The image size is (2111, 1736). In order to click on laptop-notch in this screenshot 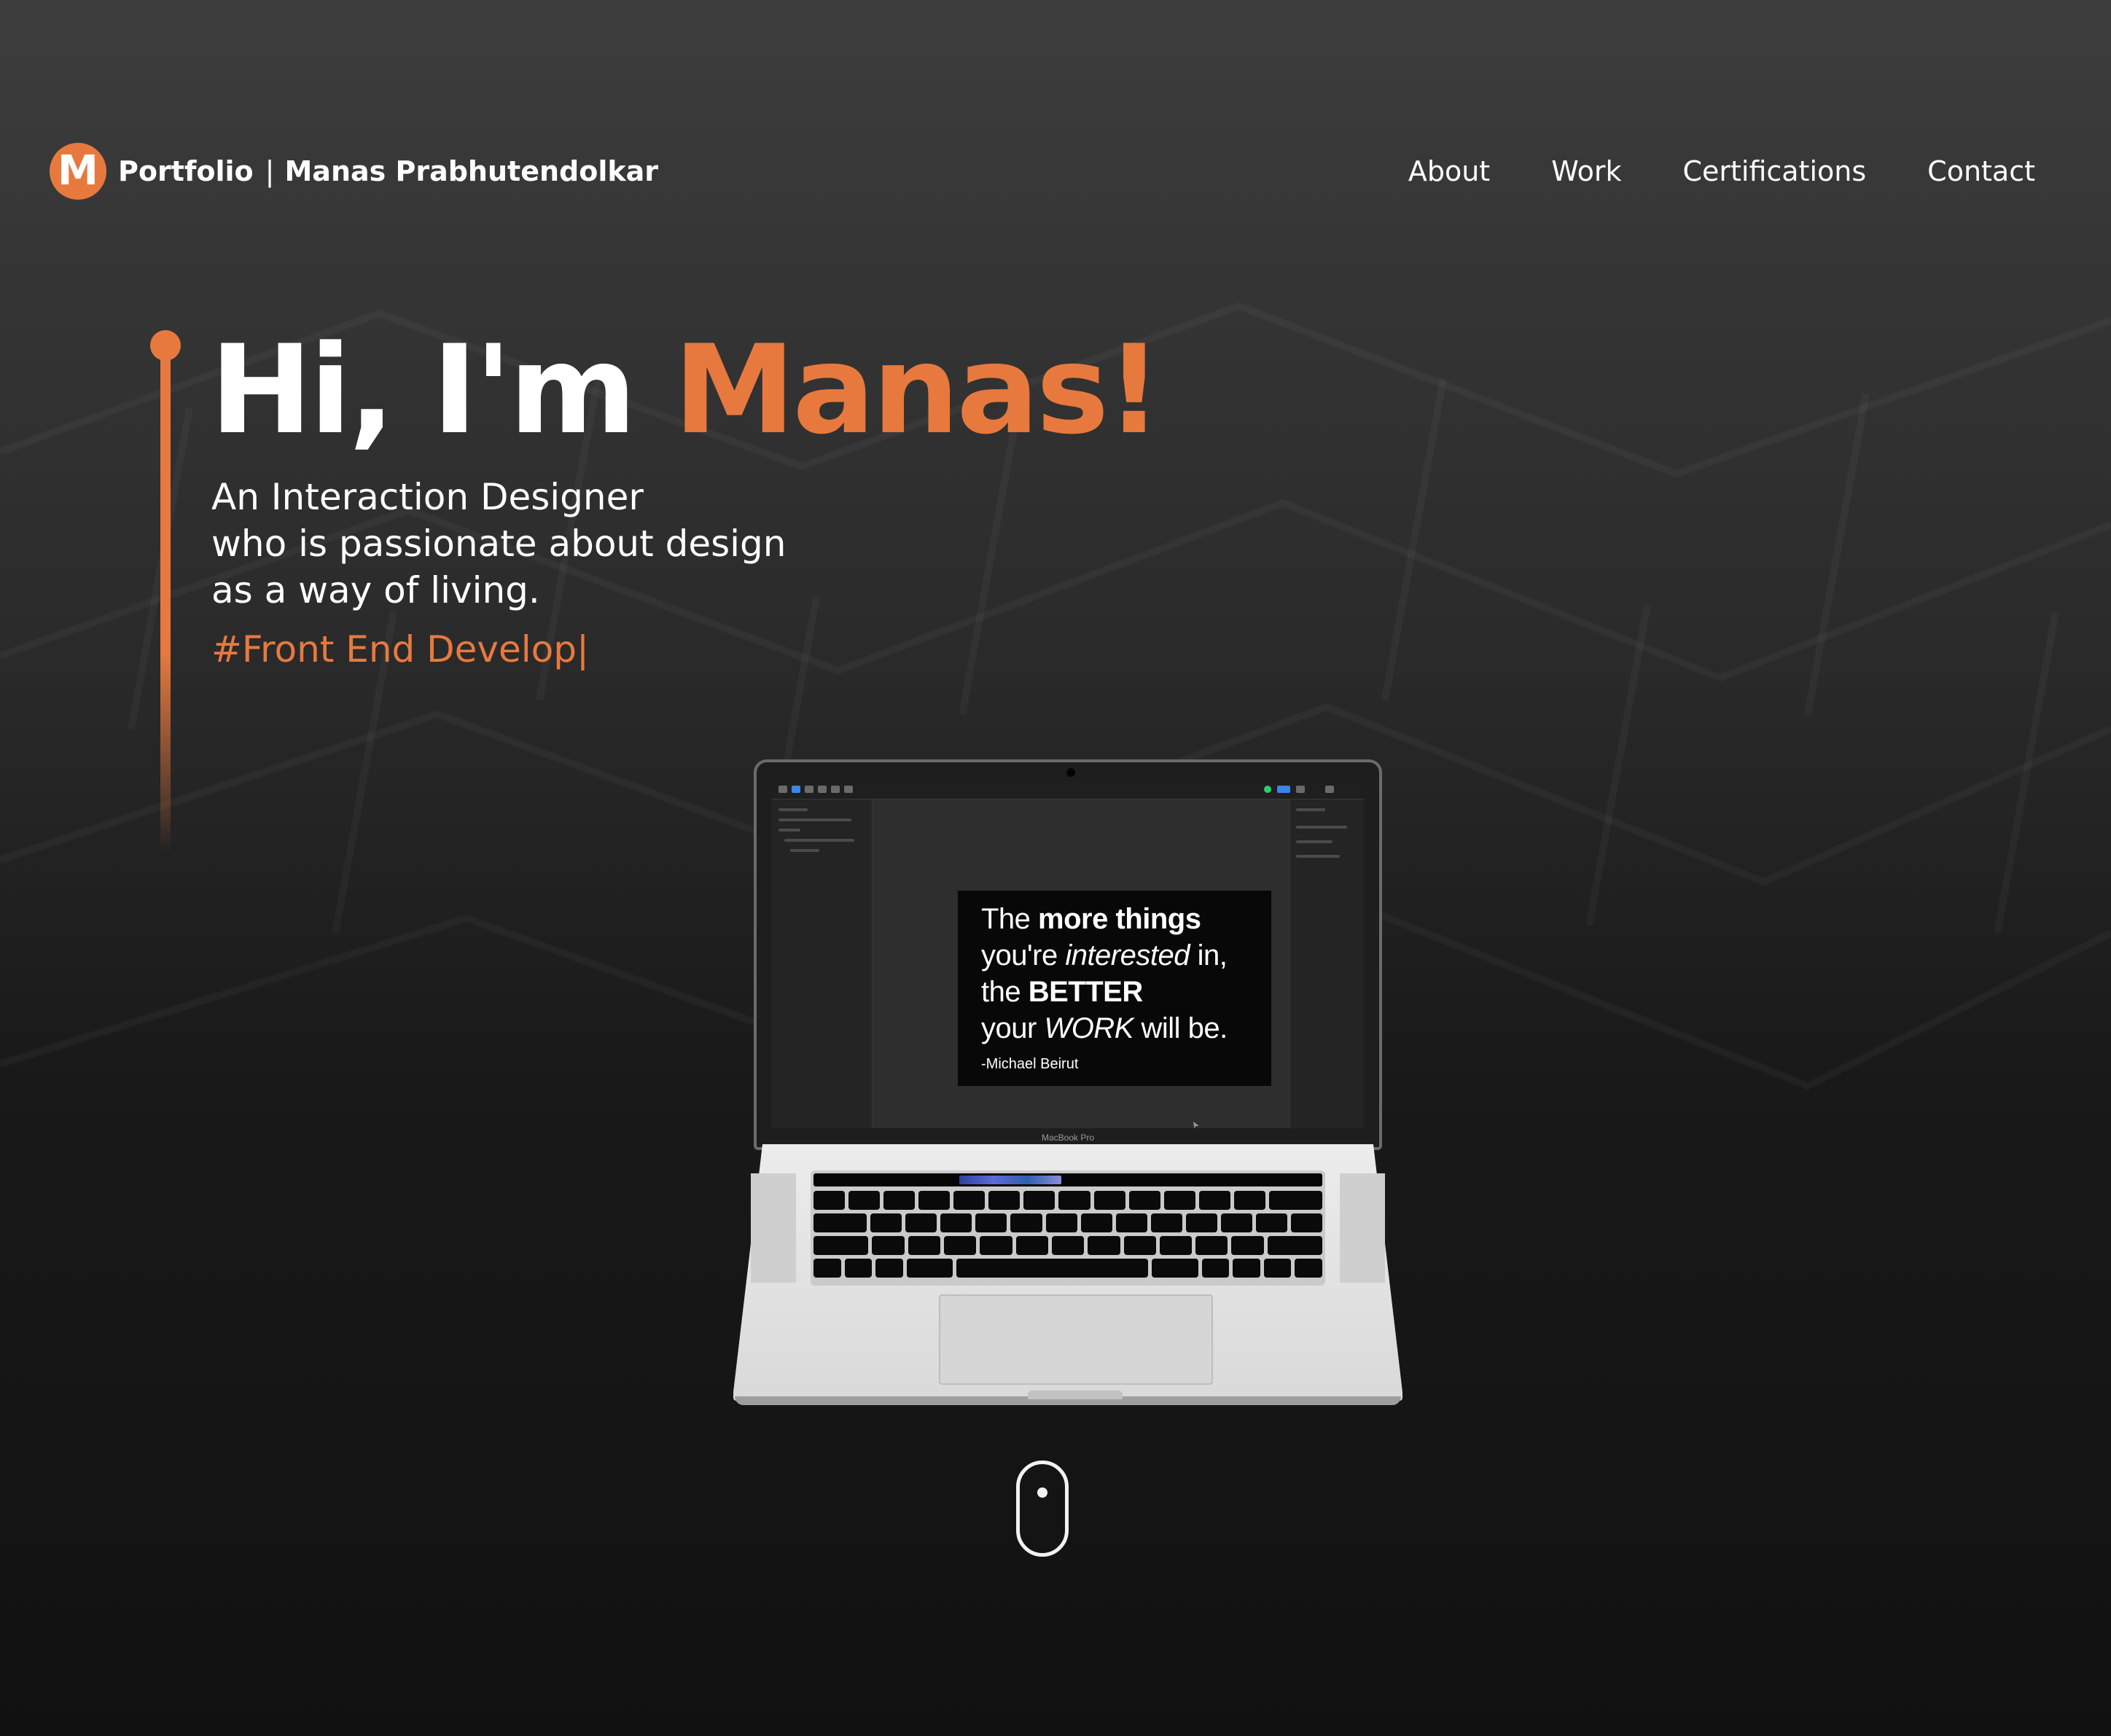, I will do `click(1075, 1395)`.